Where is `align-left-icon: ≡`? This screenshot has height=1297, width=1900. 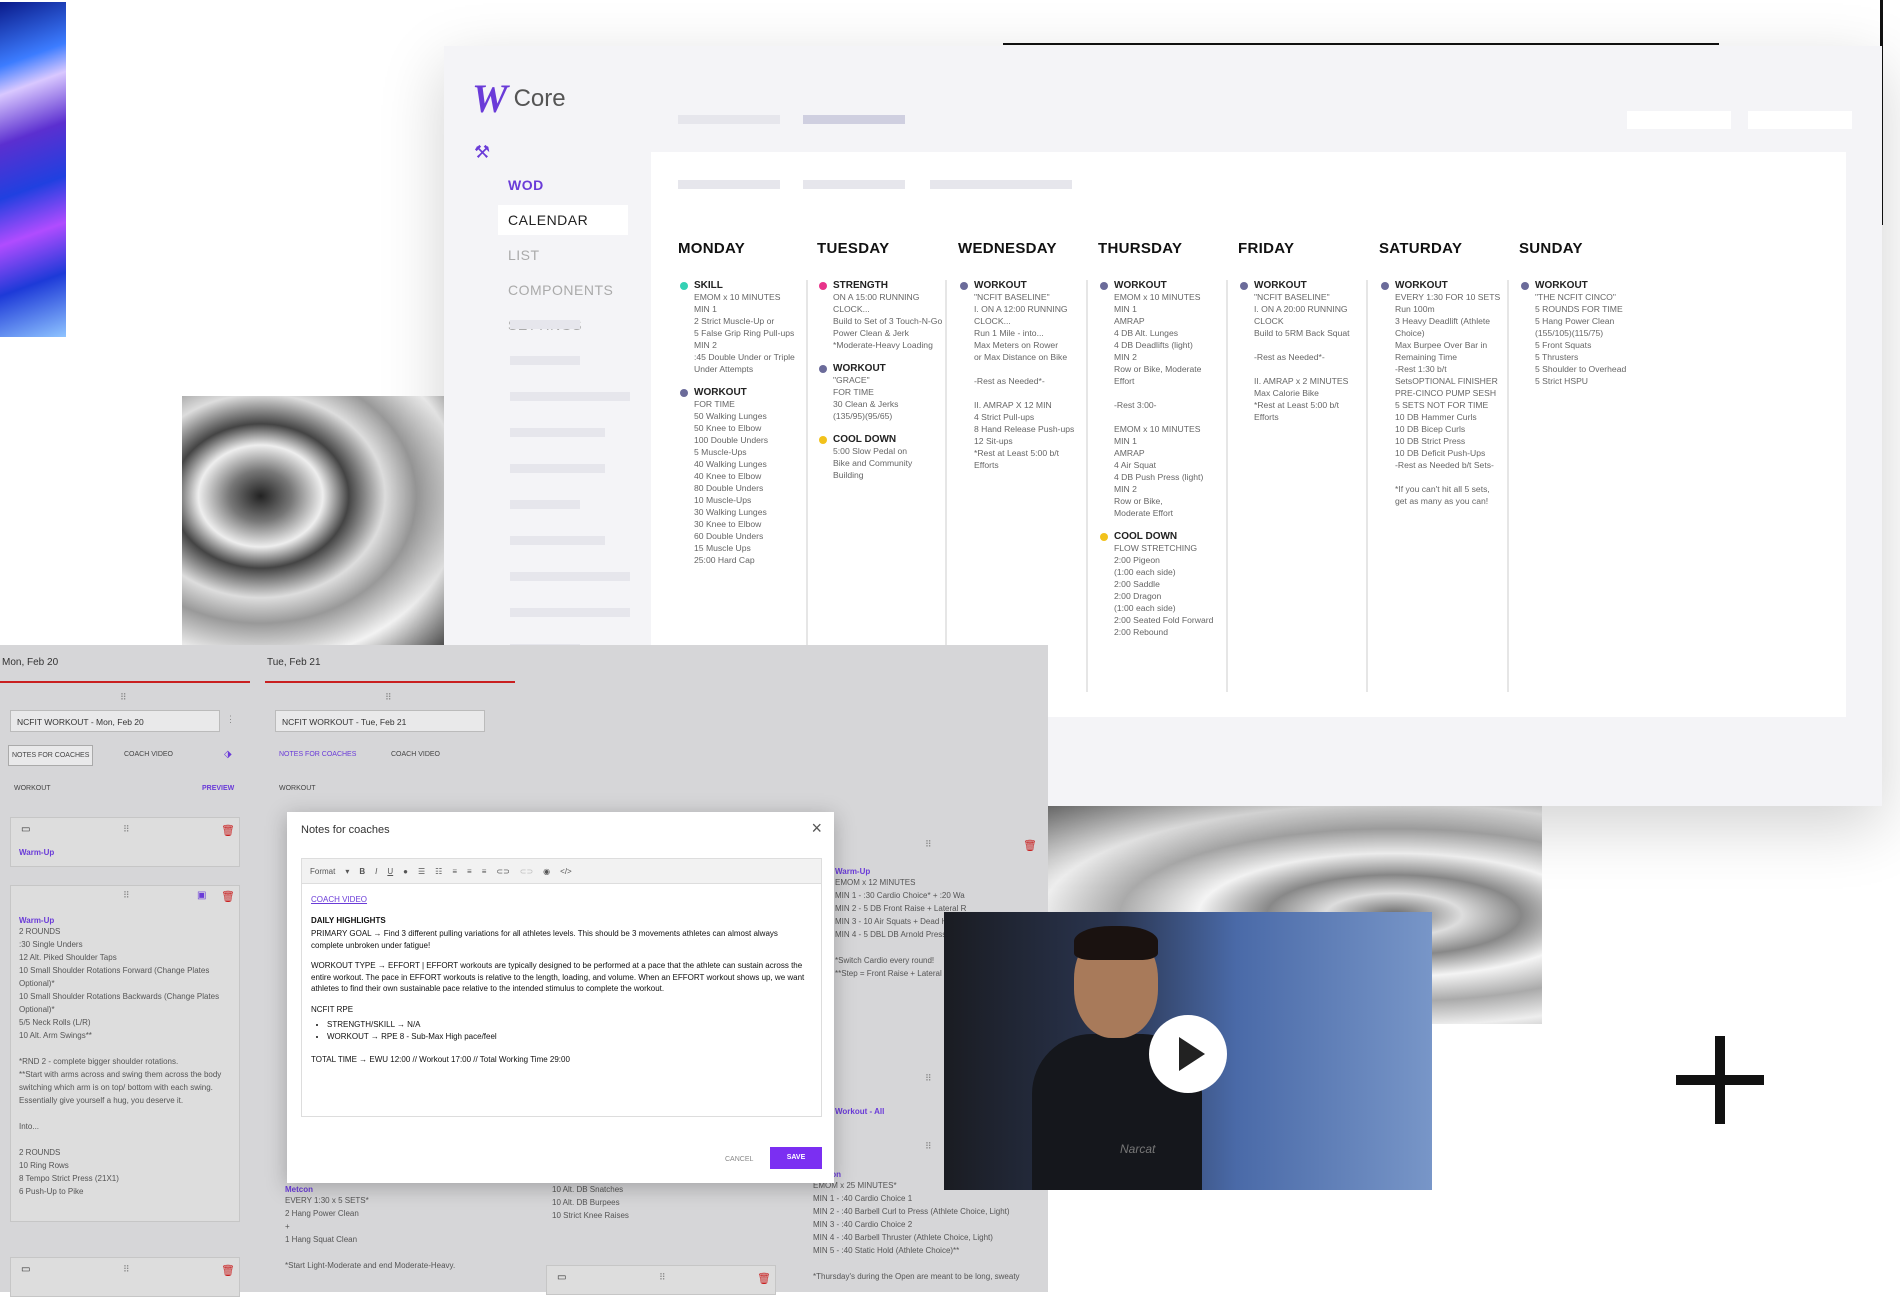
align-left-icon: ≡ is located at coordinates (454, 871).